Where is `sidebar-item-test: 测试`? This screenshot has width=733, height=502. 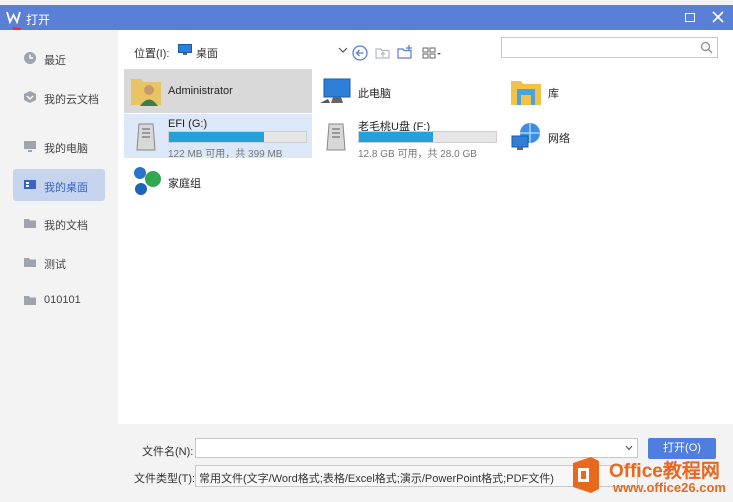 sidebar-item-test: 测试 is located at coordinates (59, 262).